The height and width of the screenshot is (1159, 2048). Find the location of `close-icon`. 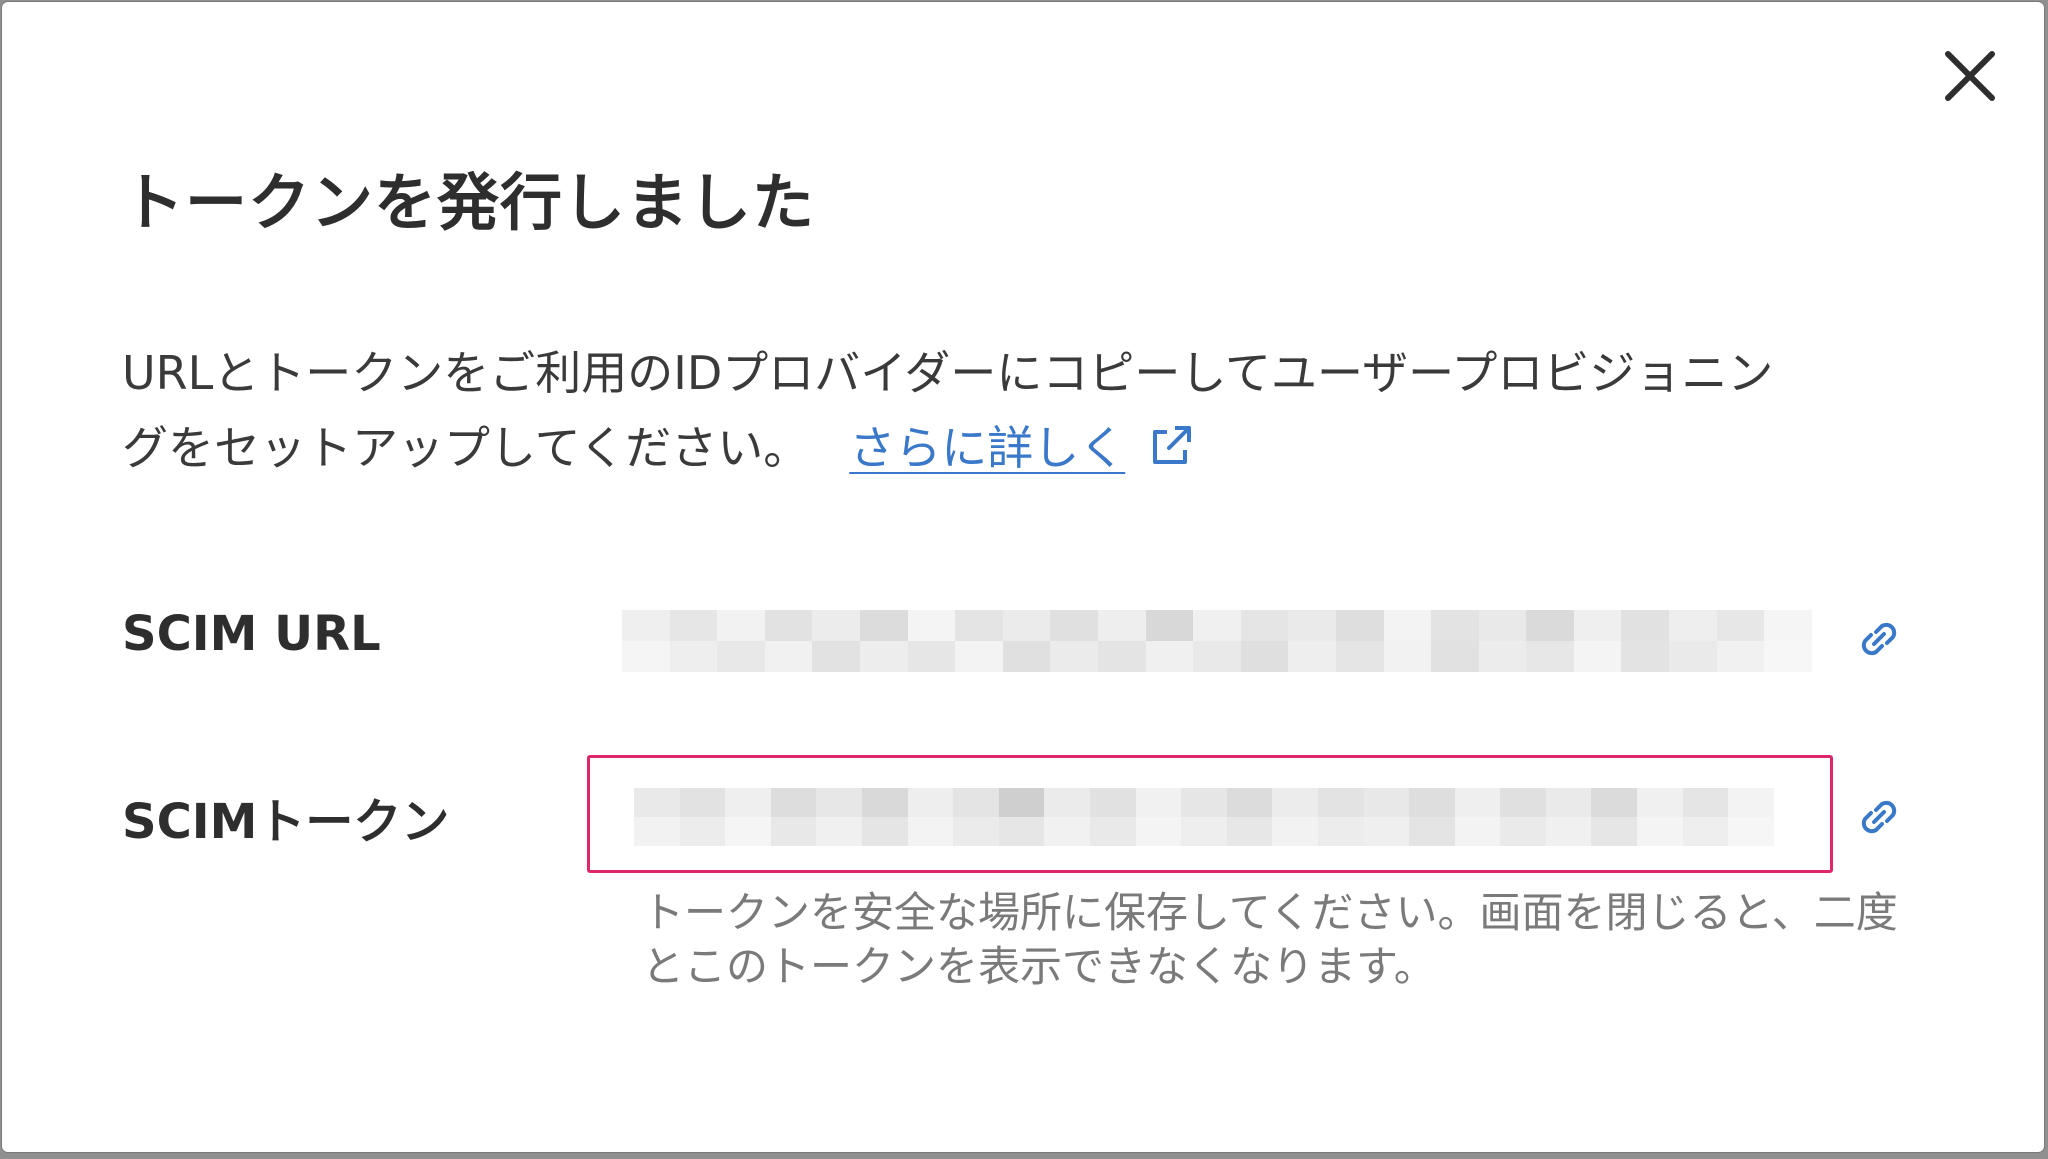

close-icon is located at coordinates (1970, 76).